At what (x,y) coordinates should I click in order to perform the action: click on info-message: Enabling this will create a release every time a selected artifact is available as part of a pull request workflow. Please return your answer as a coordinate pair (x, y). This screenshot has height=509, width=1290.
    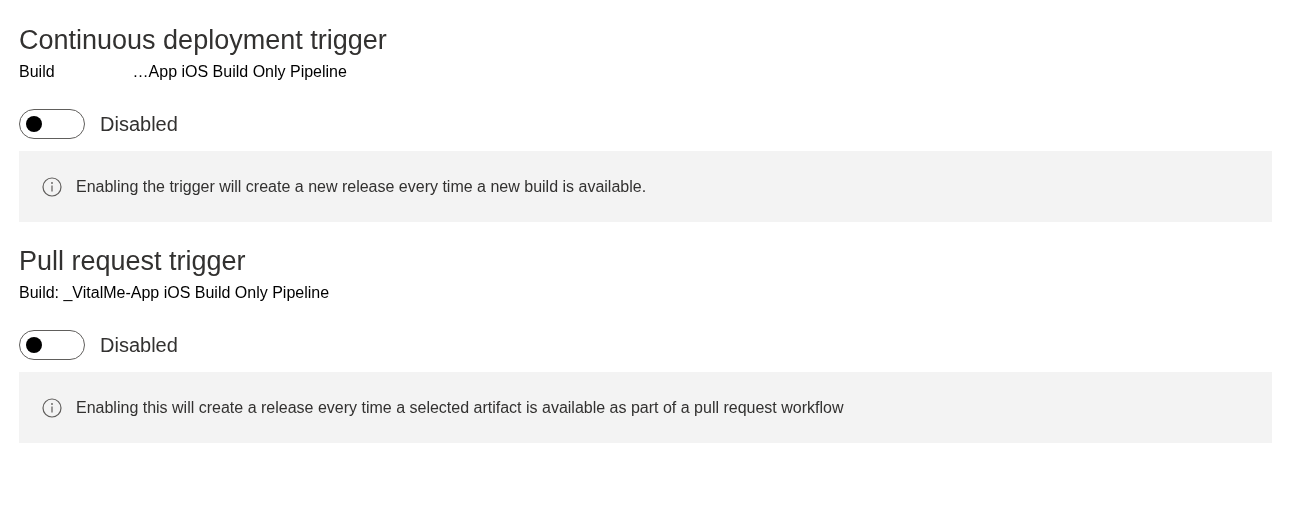
    Looking at the image, I should click on (460, 407).